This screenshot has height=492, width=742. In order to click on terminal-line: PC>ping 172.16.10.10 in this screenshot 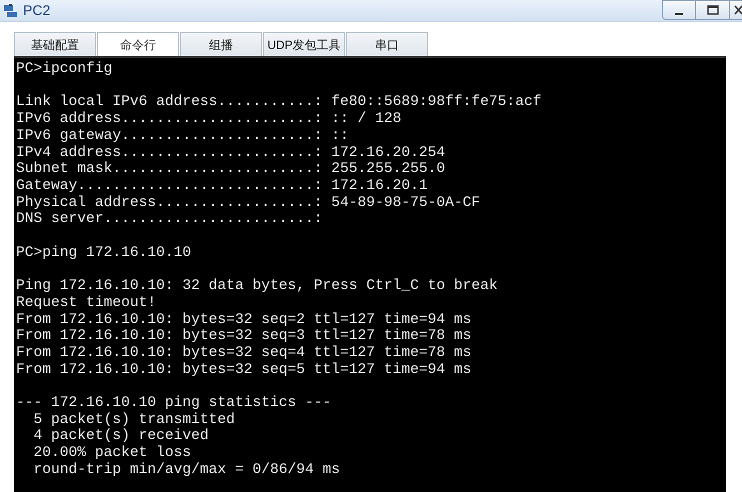, I will do `click(104, 253)`.